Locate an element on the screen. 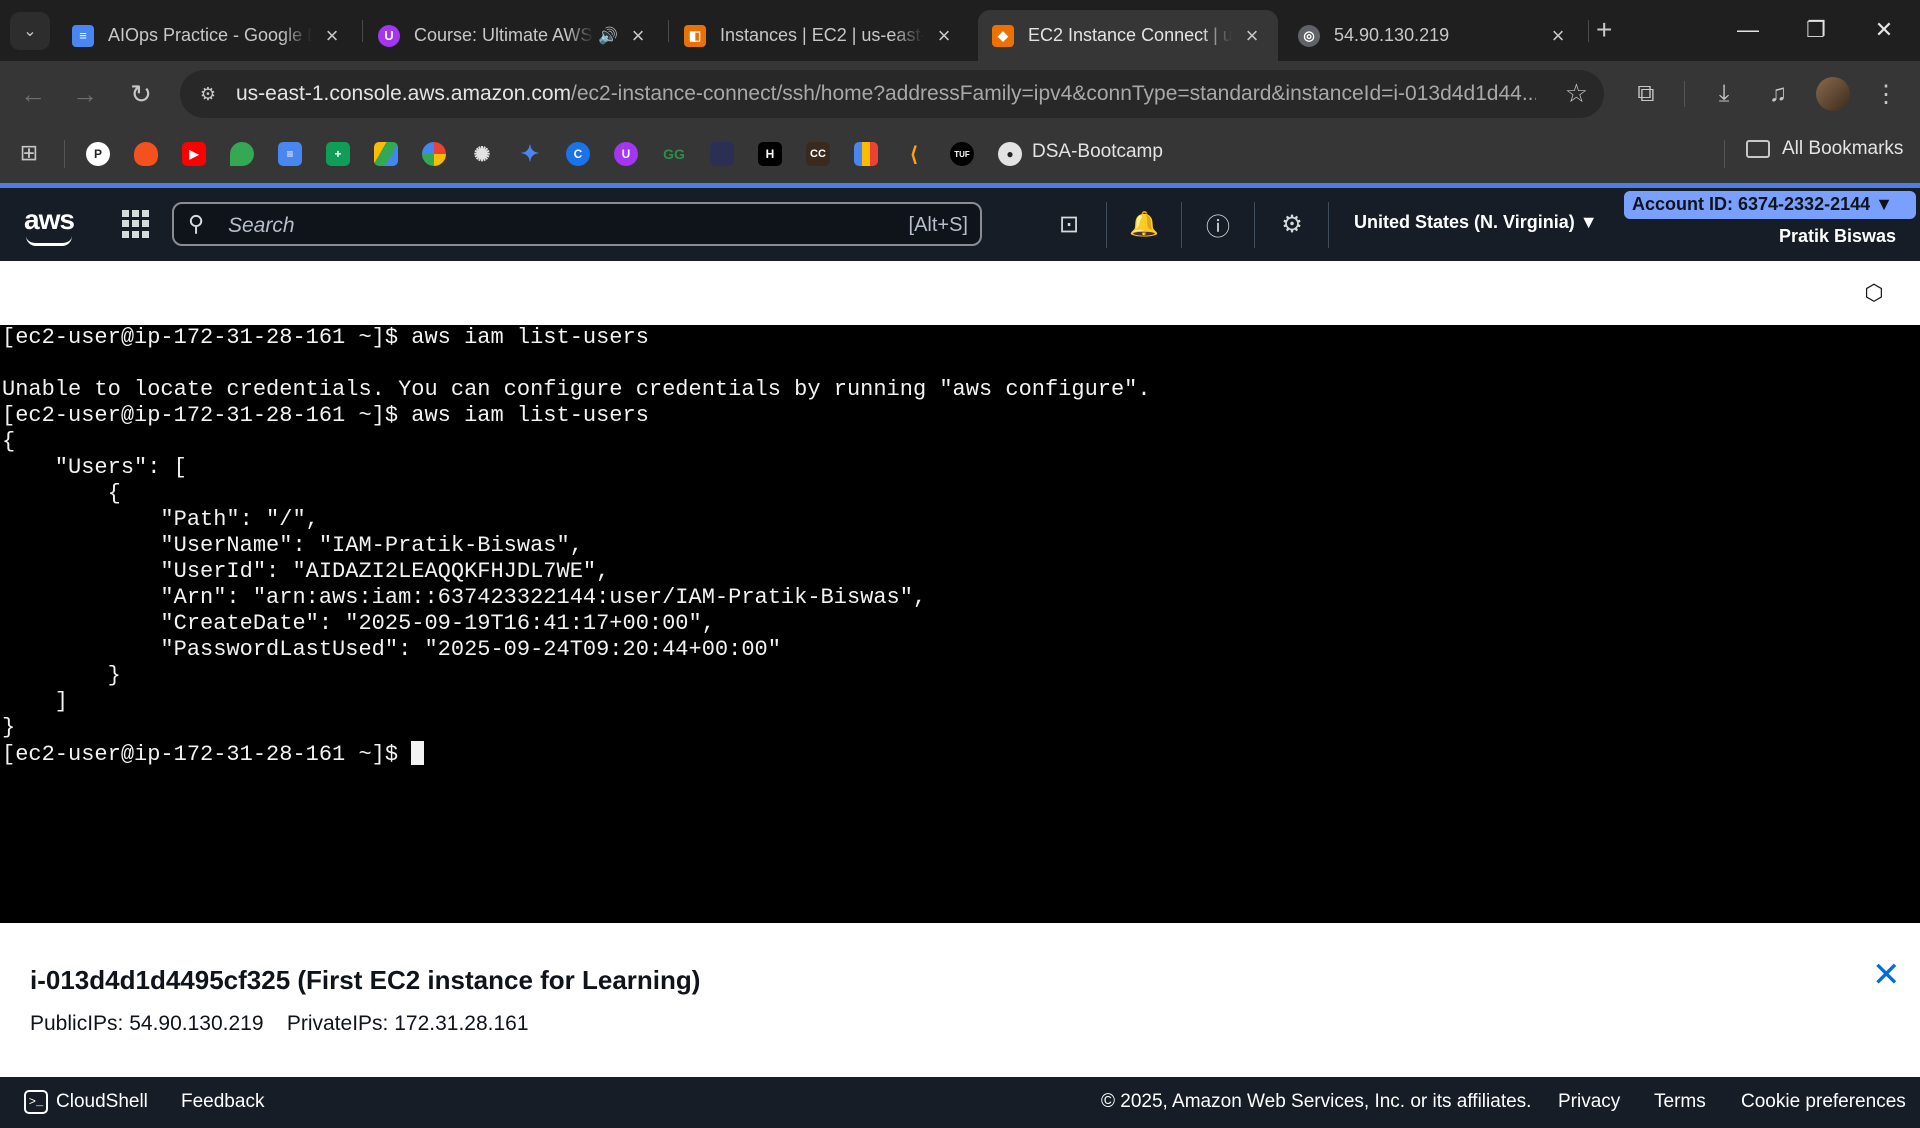 This screenshot has height=1128, width=1920. ec2-icon: ◧ is located at coordinates (695, 35).